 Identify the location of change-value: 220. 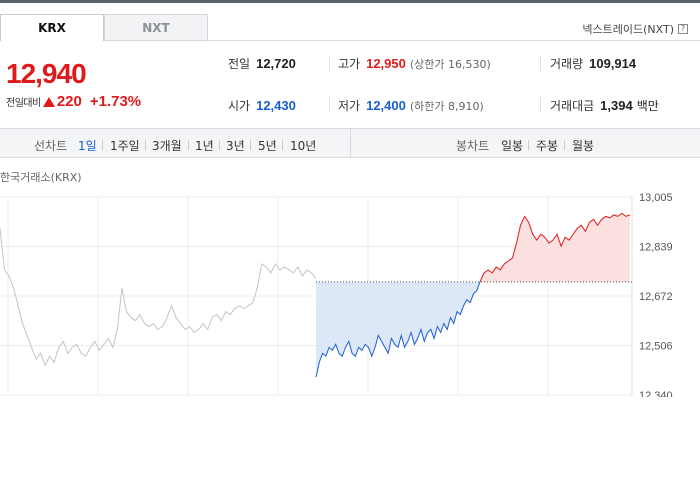
(69, 101).